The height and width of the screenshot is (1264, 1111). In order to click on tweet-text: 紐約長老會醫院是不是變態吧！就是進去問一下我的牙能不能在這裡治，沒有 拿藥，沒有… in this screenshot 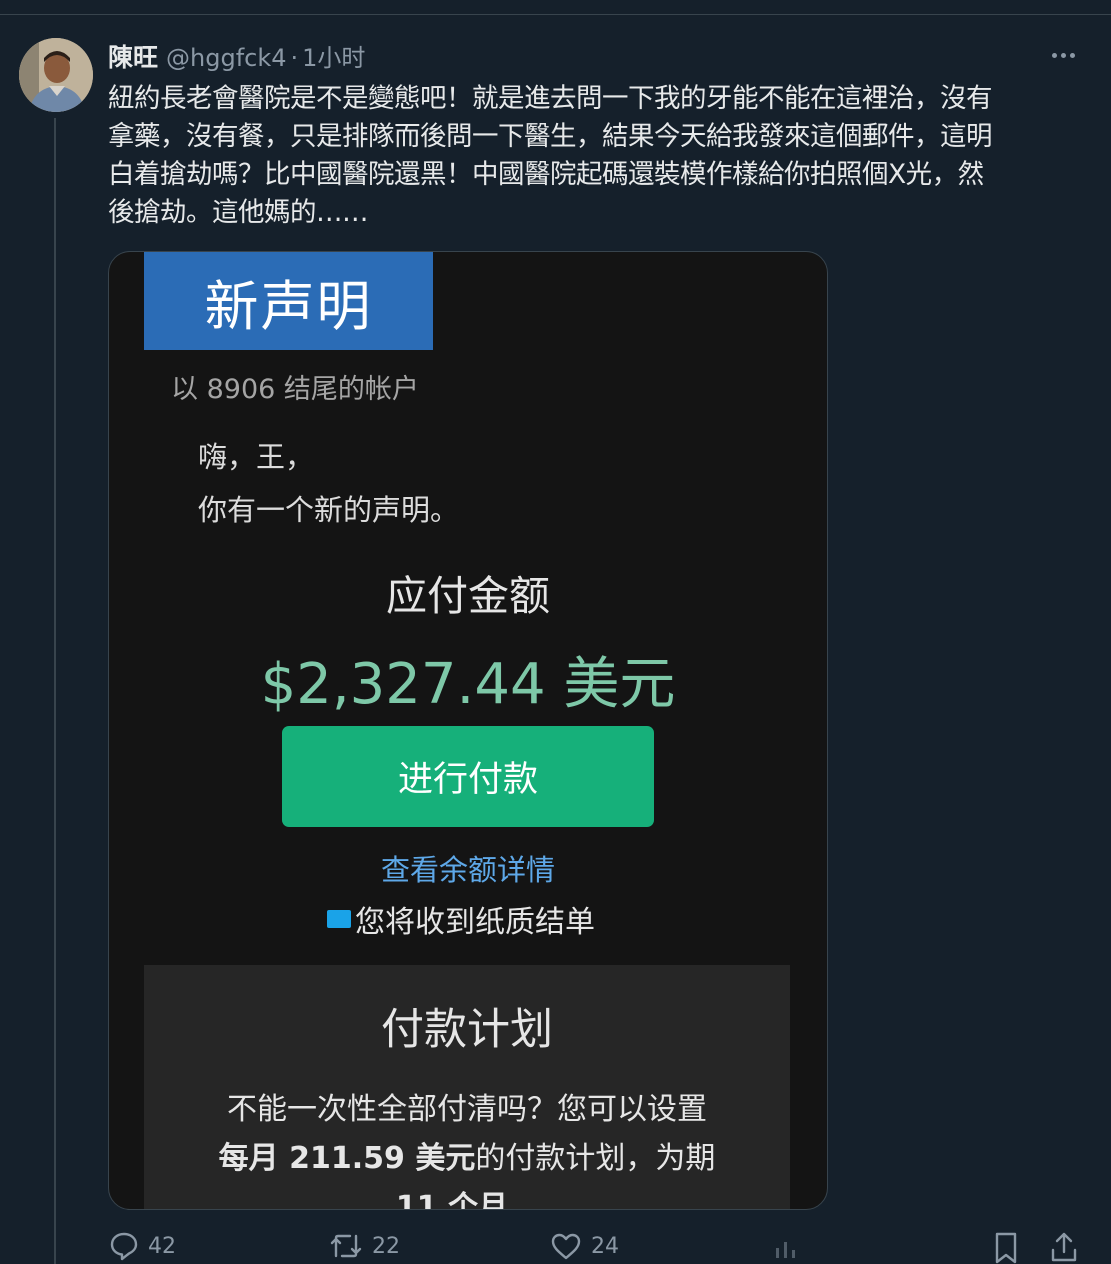, I will do `click(590, 156)`.